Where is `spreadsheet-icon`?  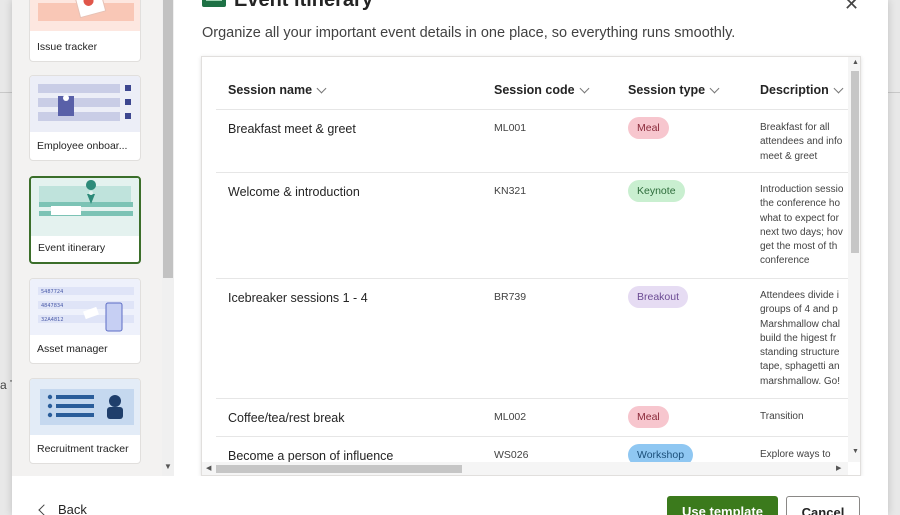 spreadsheet-icon is located at coordinates (214, 3).